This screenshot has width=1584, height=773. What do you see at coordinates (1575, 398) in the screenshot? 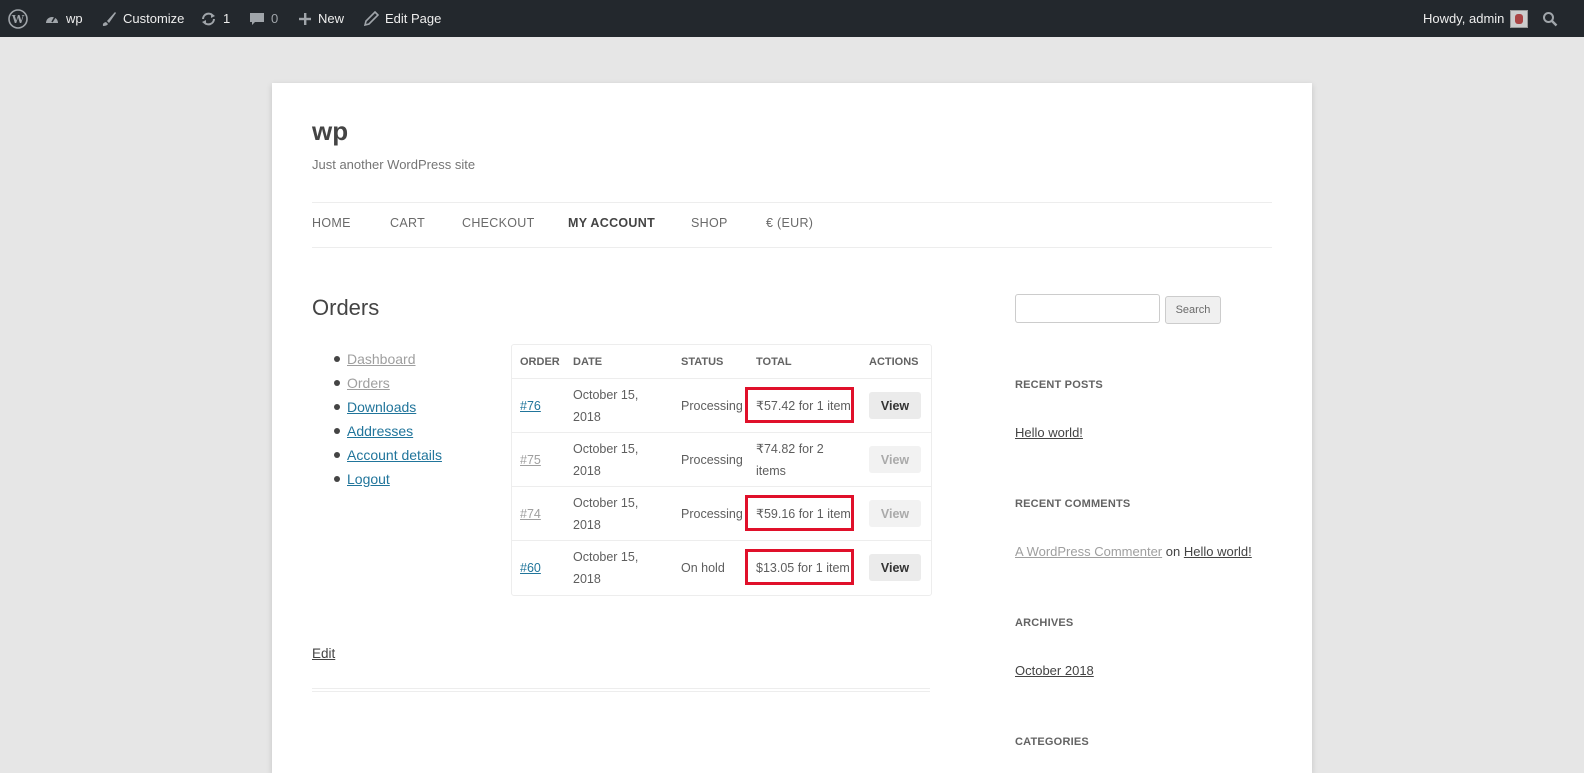
I see `page-scrollbar` at bounding box center [1575, 398].